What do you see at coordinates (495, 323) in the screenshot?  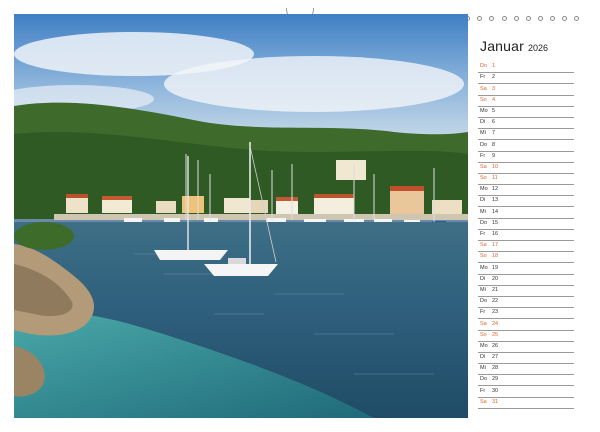 I see `day-number: 24` at bounding box center [495, 323].